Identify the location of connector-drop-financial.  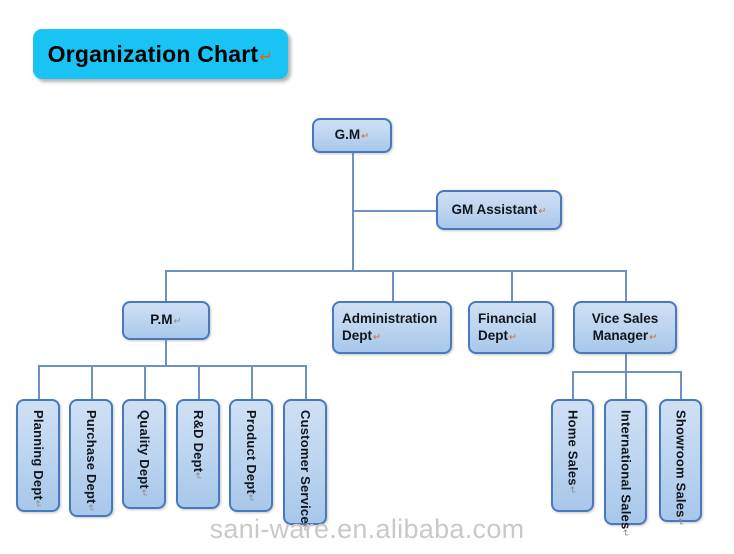
(512, 285).